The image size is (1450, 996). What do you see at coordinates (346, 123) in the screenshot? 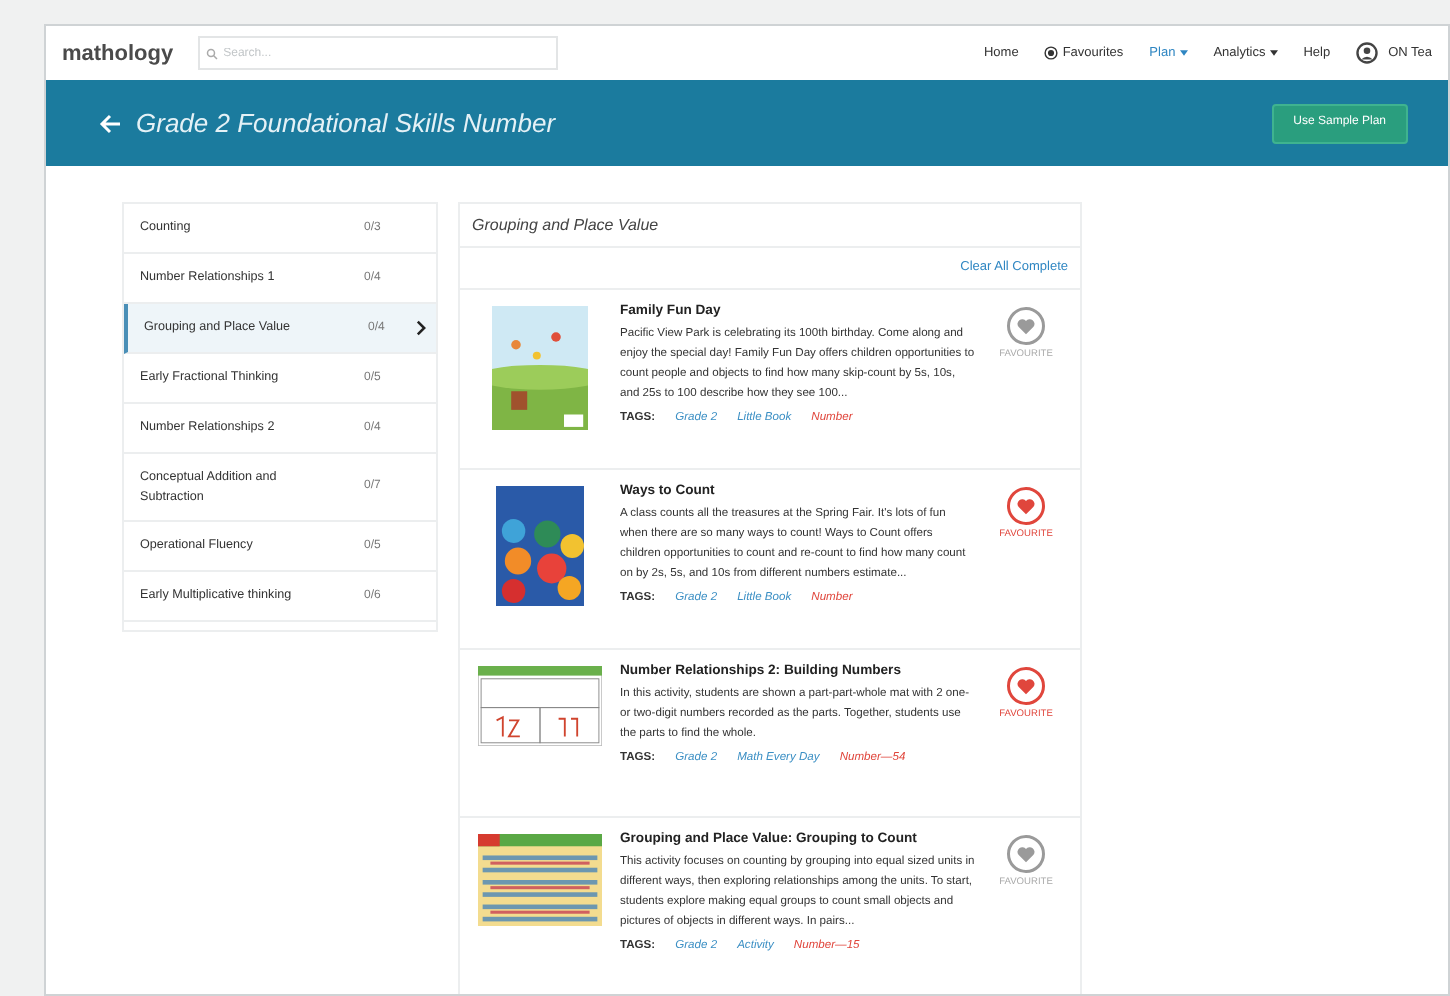
I see `page-title: Grade 2 Foundational Skills Number` at bounding box center [346, 123].